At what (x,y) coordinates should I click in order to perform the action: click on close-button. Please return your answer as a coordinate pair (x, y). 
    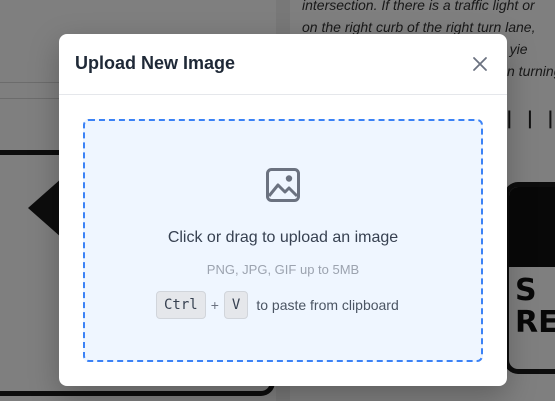
    Looking at the image, I should click on (480, 64).